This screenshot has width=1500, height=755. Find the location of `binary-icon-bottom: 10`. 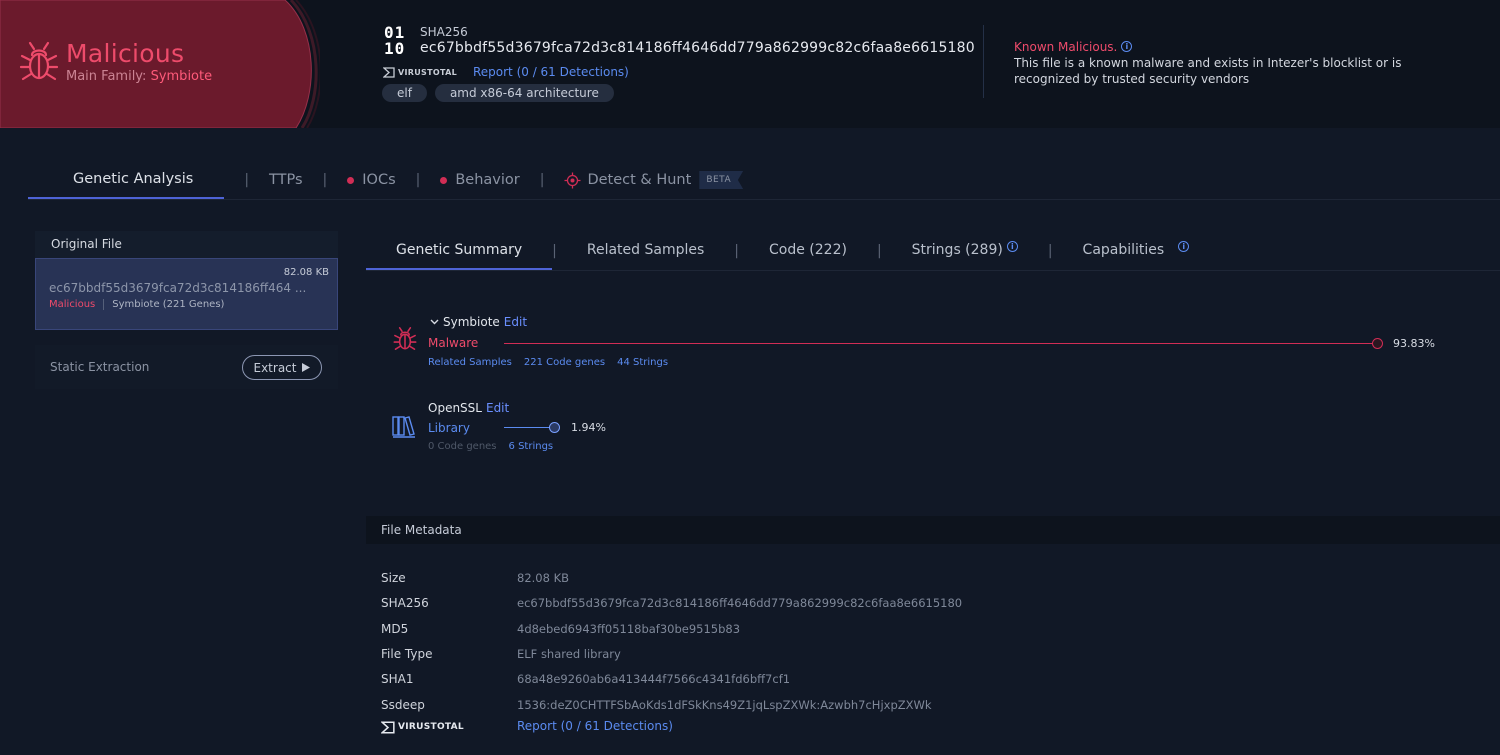

binary-icon-bottom: 10 is located at coordinates (395, 48).